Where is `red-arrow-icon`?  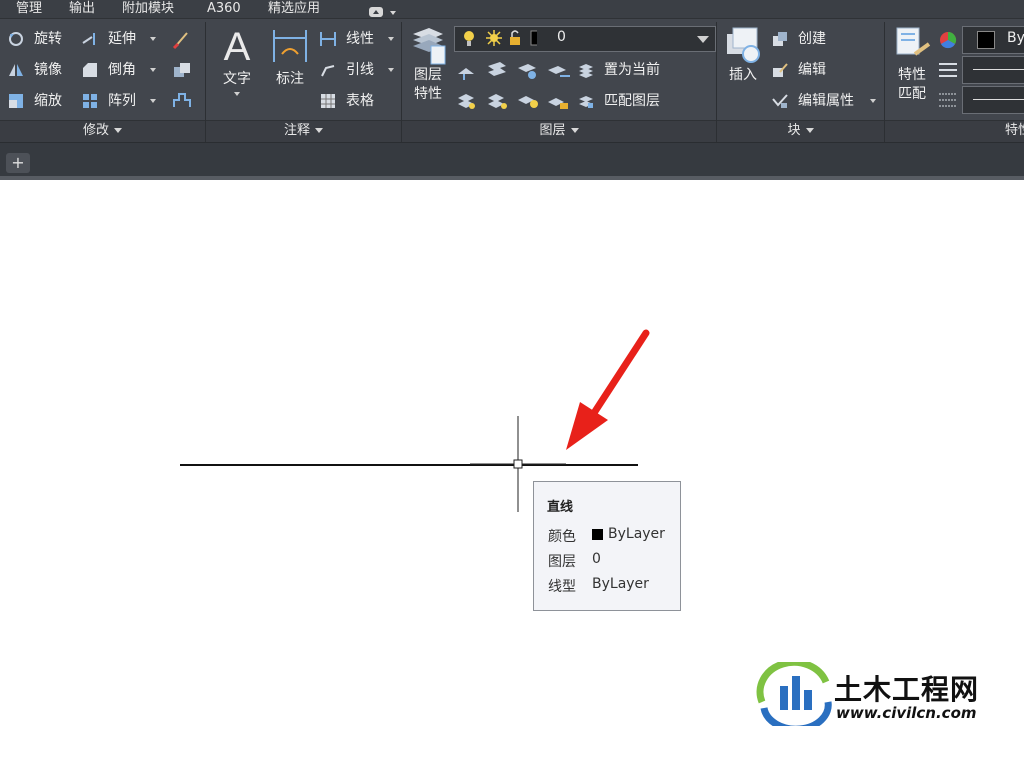
red-arrow-icon is located at coordinates (608, 389).